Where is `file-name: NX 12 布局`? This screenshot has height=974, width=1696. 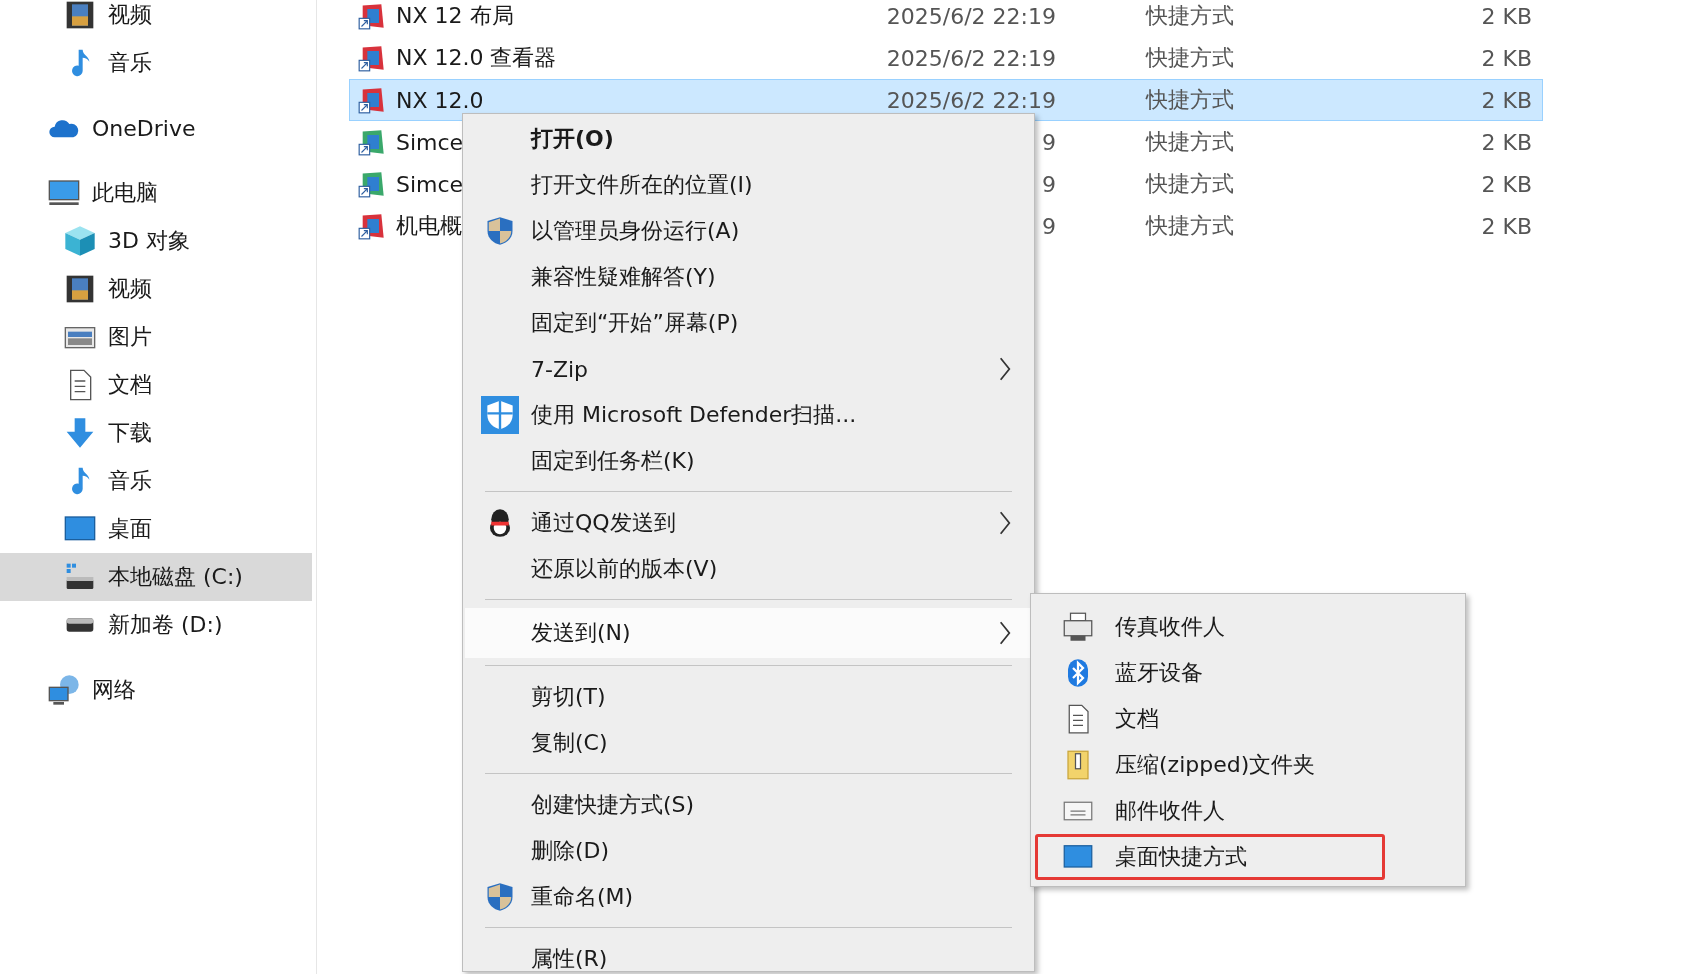
file-name: NX 12 布局 is located at coordinates (455, 15).